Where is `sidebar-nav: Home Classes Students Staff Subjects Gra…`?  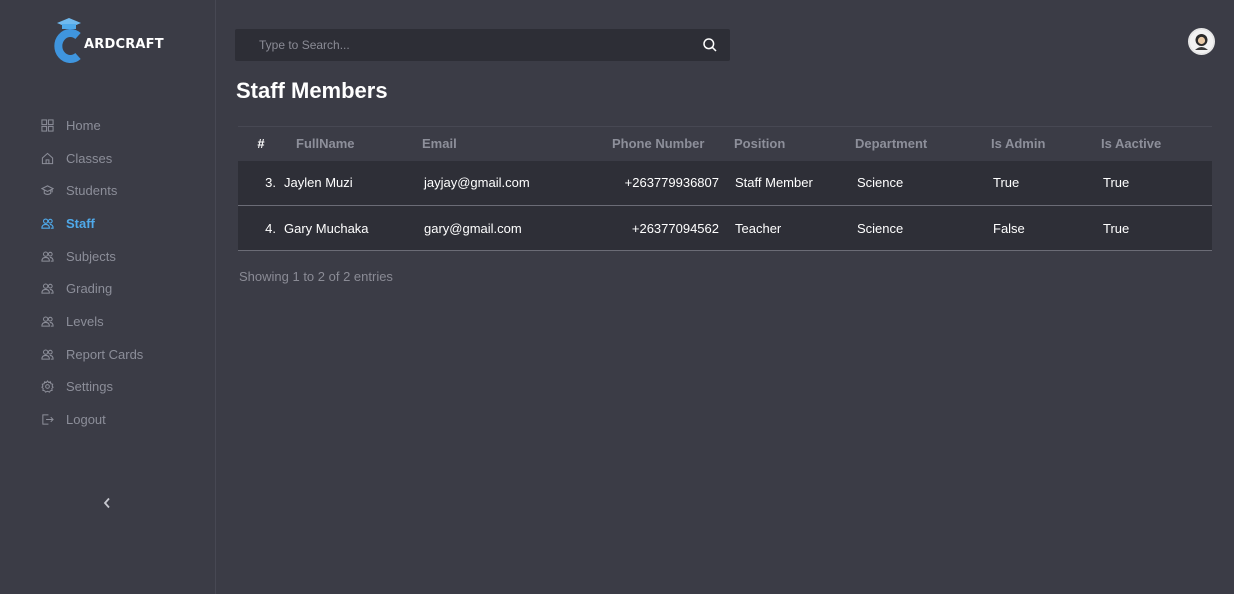
sidebar-nav: Home Classes Students Staff Subjects Gra… is located at coordinates (91, 272).